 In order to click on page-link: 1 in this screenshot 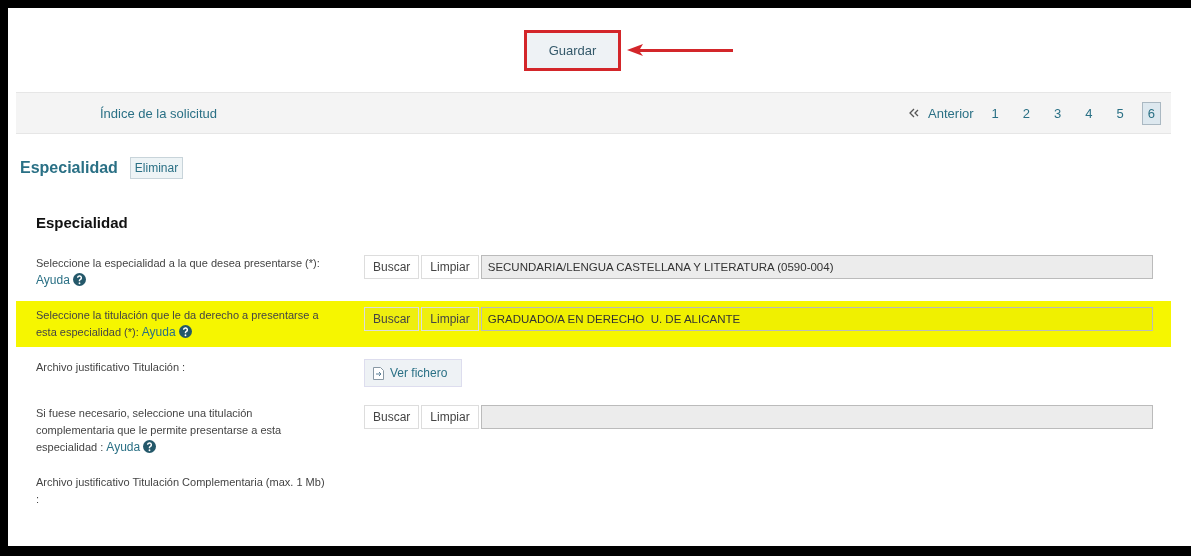, I will do `click(995, 113)`.